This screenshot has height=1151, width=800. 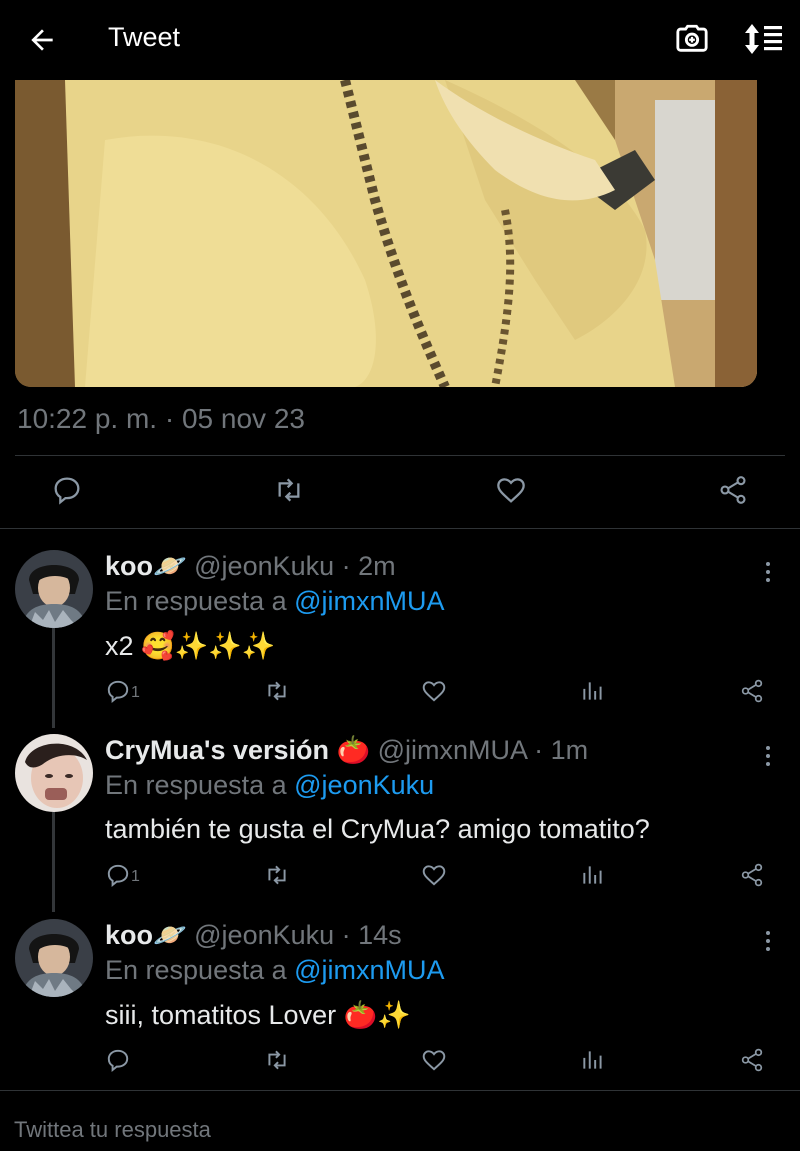 I want to click on compose-reply-bar: Twittea tu respuesta, so click(x=400, y=1120).